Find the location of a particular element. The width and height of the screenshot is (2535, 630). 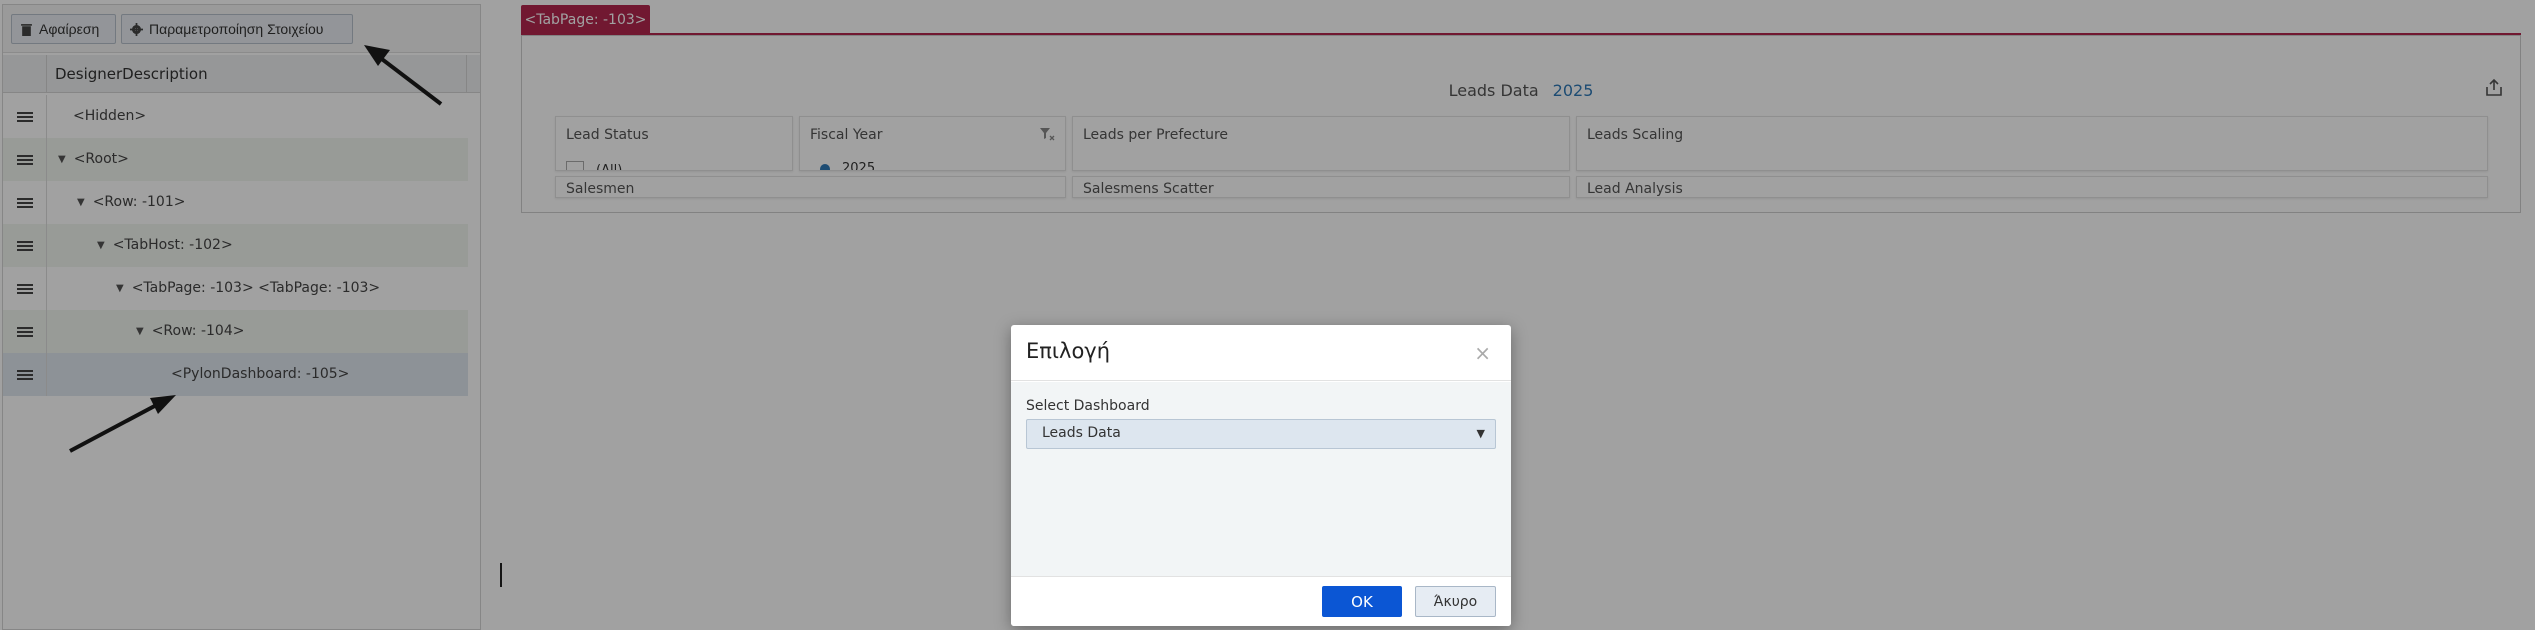

select-dashboard-label: Select Dashboard is located at coordinates (1088, 406).